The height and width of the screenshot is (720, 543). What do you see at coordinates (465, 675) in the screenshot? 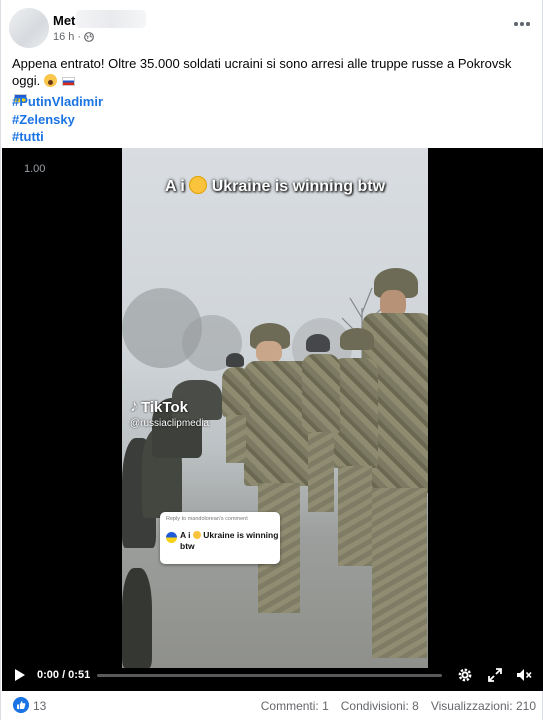
I see `gear-icon` at bounding box center [465, 675].